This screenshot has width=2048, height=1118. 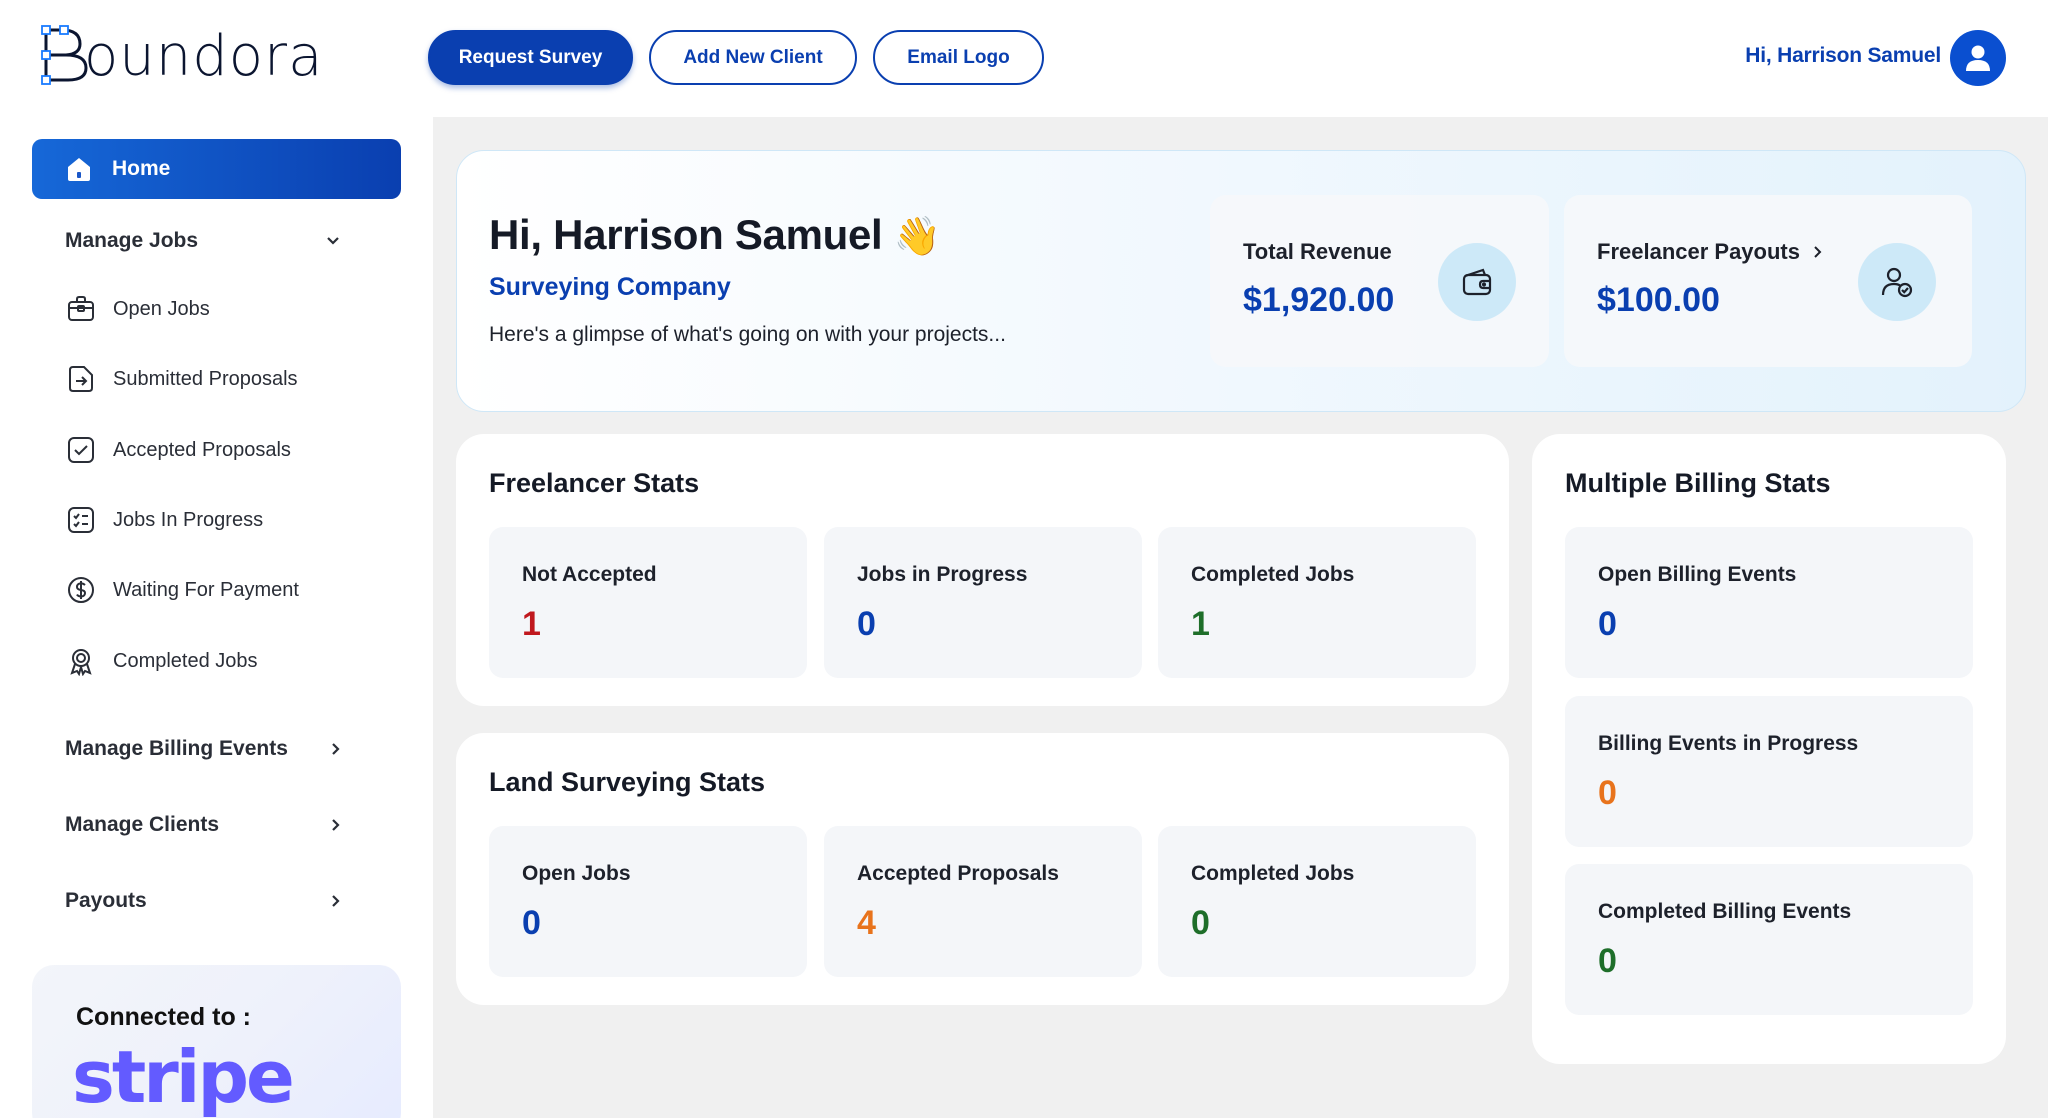 I want to click on stat-card-not-accepted: Not Accepted 1, so click(x=648, y=602).